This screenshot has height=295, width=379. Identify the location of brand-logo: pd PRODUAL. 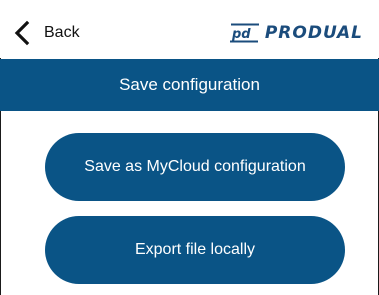
(296, 33).